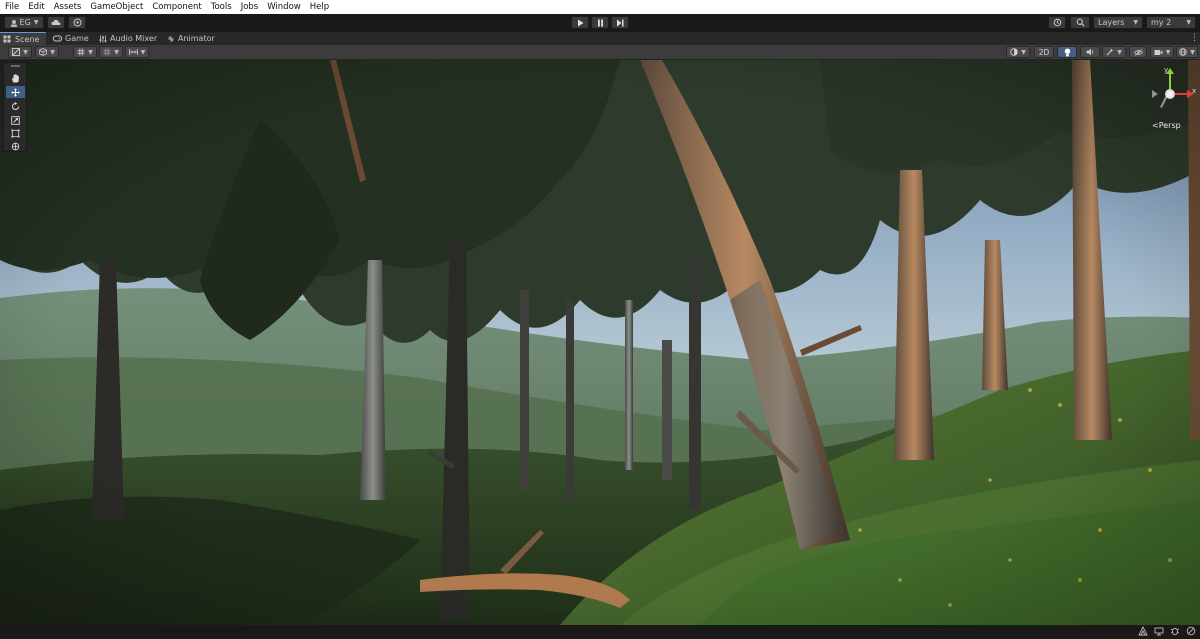 This screenshot has height=639, width=1200. I want to click on tab-menu-icon: ⋮, so click(1194, 38).